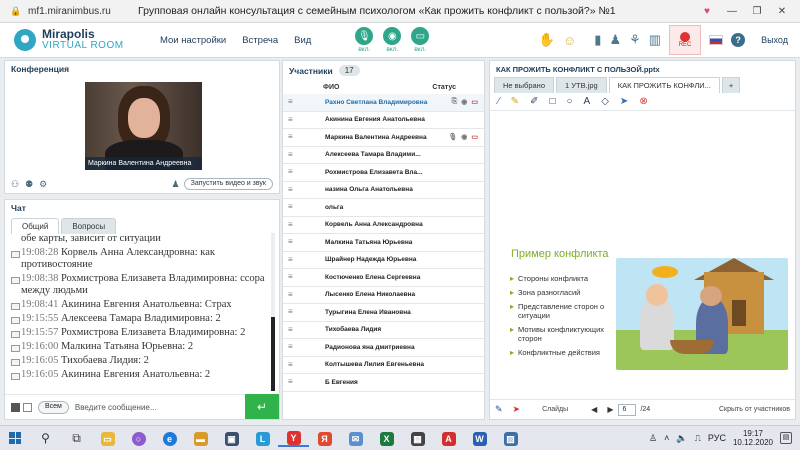 This screenshot has width=800, height=450. What do you see at coordinates (383, 348) in the screenshot?
I see `participant-row: ≡ Радионова яна дмитриевна` at bounding box center [383, 348].